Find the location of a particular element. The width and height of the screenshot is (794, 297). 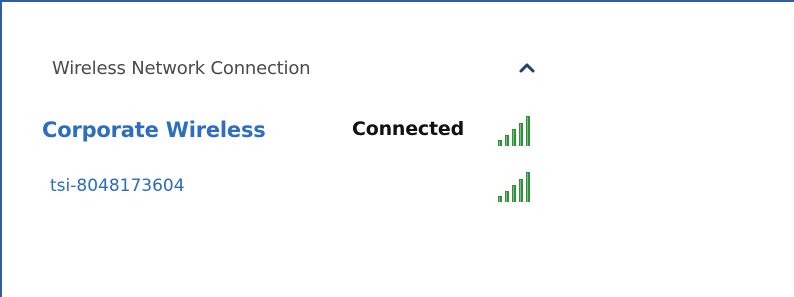

section-title: Wireless Network Connection is located at coordinates (181, 68).